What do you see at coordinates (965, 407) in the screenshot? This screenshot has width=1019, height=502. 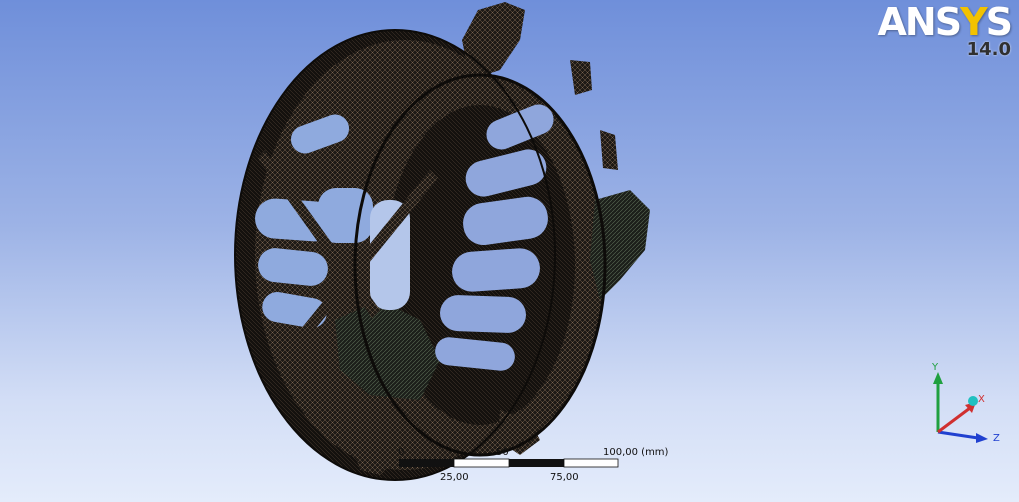 I see `axis-triad: Y X Z` at bounding box center [965, 407].